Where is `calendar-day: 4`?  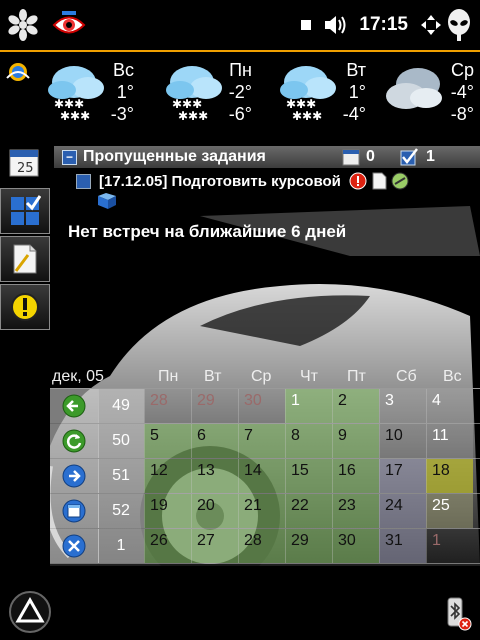
calendar-day: 4 is located at coordinates (449, 406).